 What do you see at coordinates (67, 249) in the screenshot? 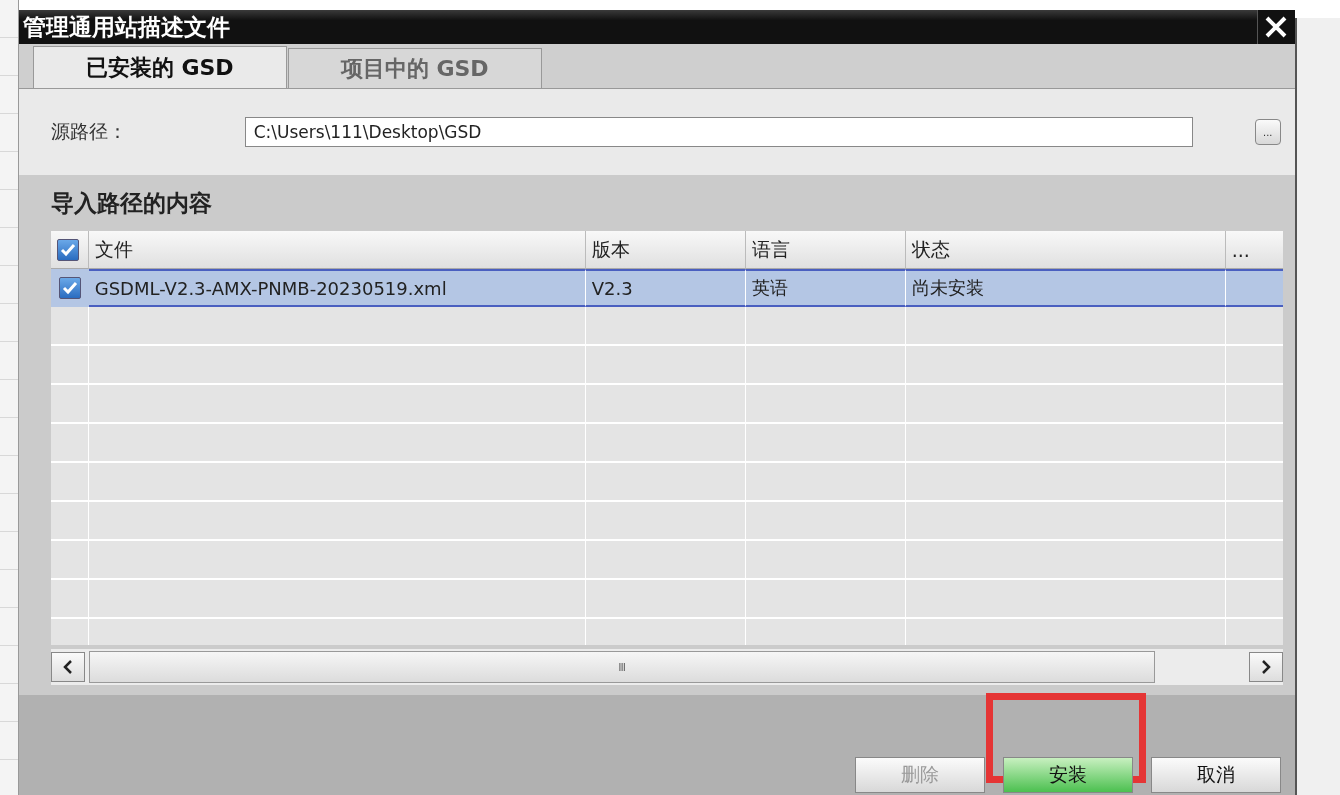
I see `select-all-checkbox` at bounding box center [67, 249].